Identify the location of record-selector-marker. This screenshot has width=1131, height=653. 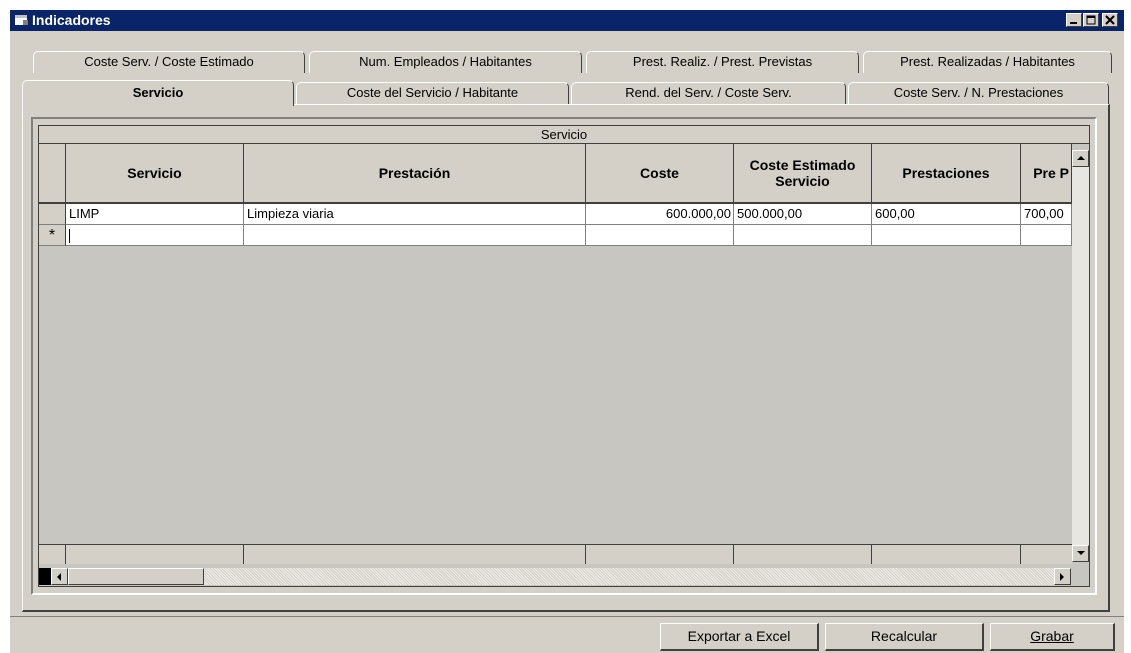
(45, 576).